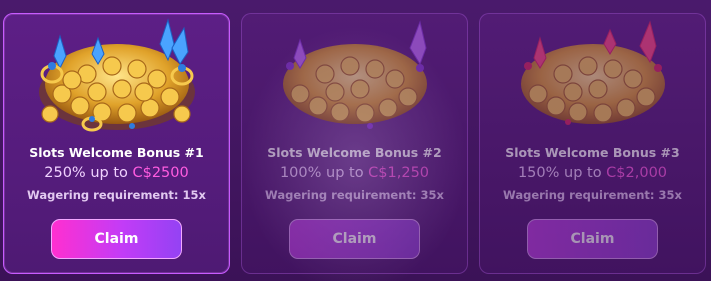  Describe the element at coordinates (592, 152) in the screenshot. I see `bonus-title: Slots Welcome Bonus #3` at that location.